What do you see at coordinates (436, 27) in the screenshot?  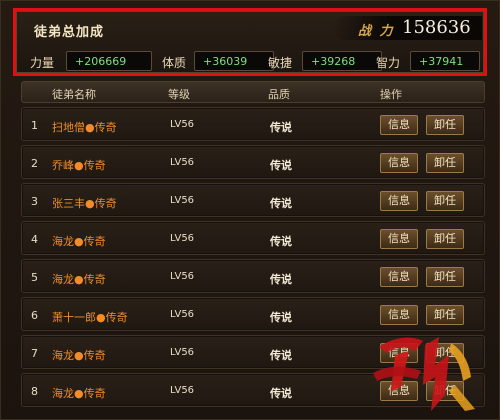 I see `combat-power-value: 158636` at bounding box center [436, 27].